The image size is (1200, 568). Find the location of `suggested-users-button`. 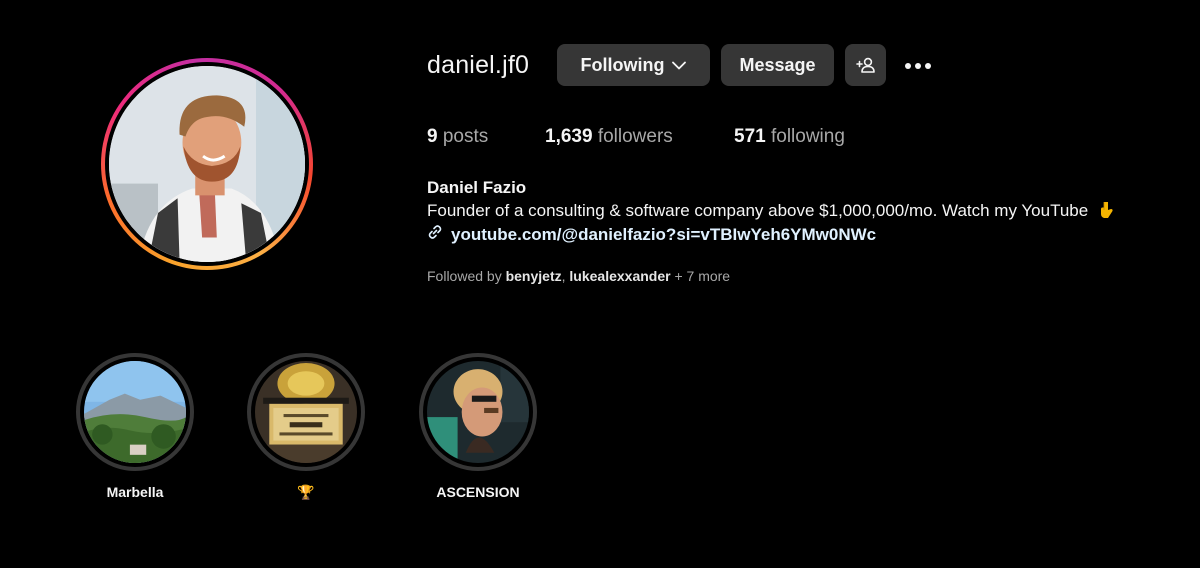

suggested-users-button is located at coordinates (865, 65).